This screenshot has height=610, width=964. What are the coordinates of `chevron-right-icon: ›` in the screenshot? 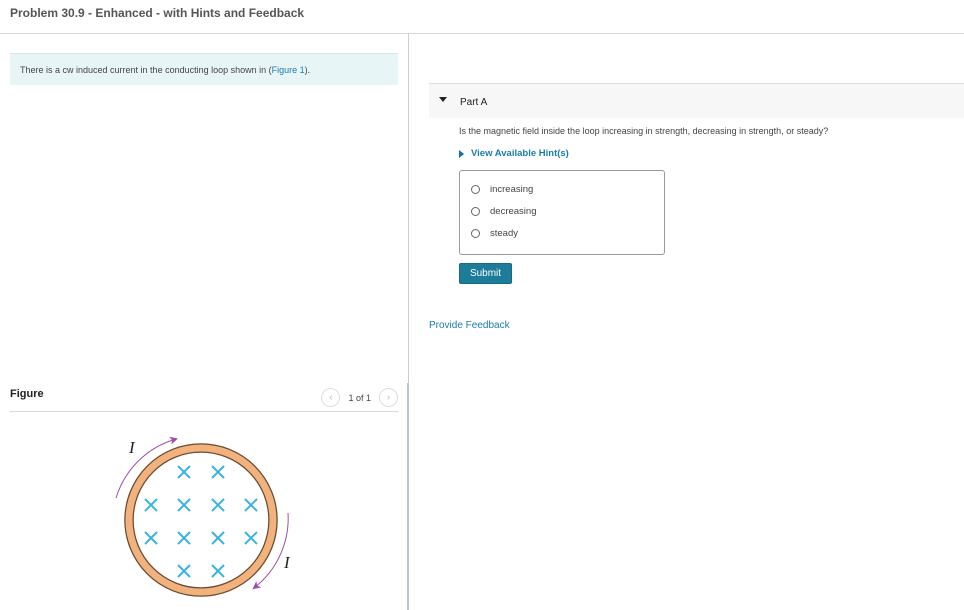 It's located at (388, 397).